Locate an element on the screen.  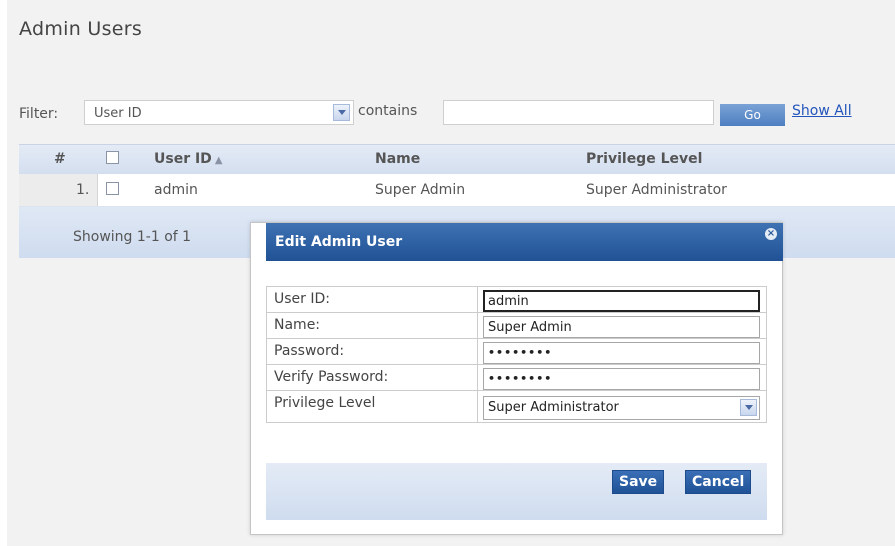
go-button: Go is located at coordinates (752, 115).